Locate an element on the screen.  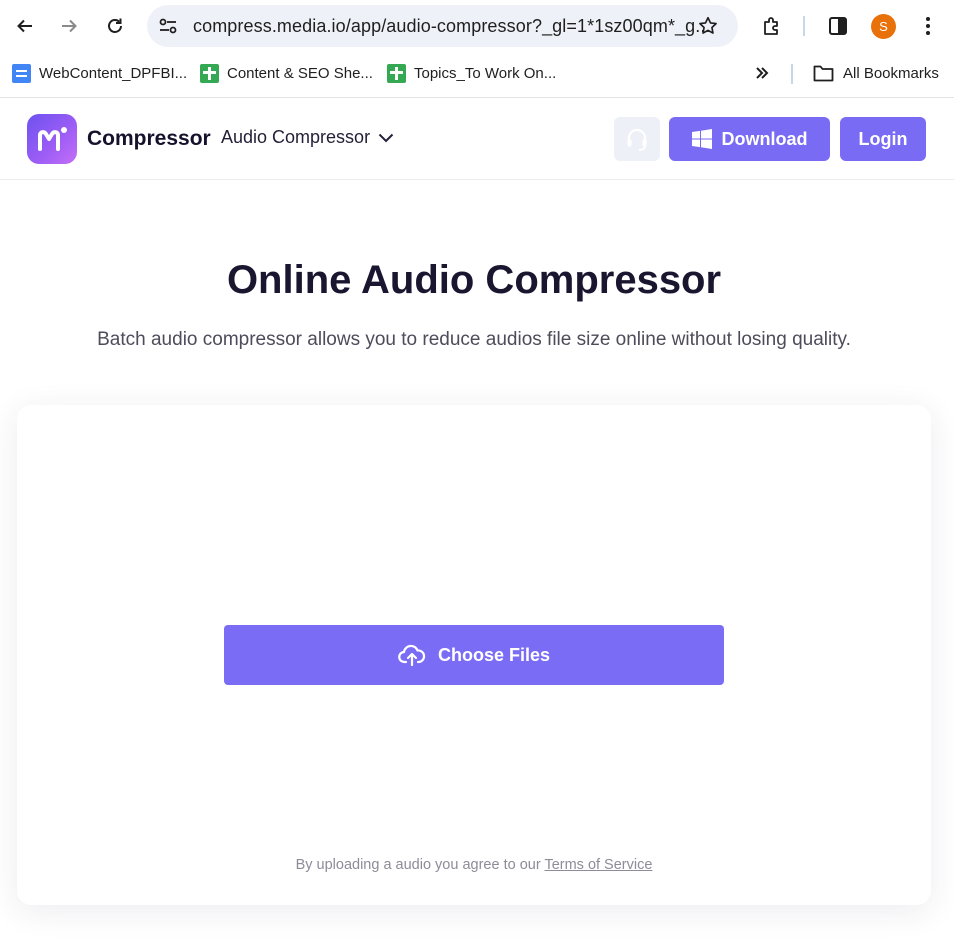
bookmarks-overflow-icon is located at coordinates (762, 73).